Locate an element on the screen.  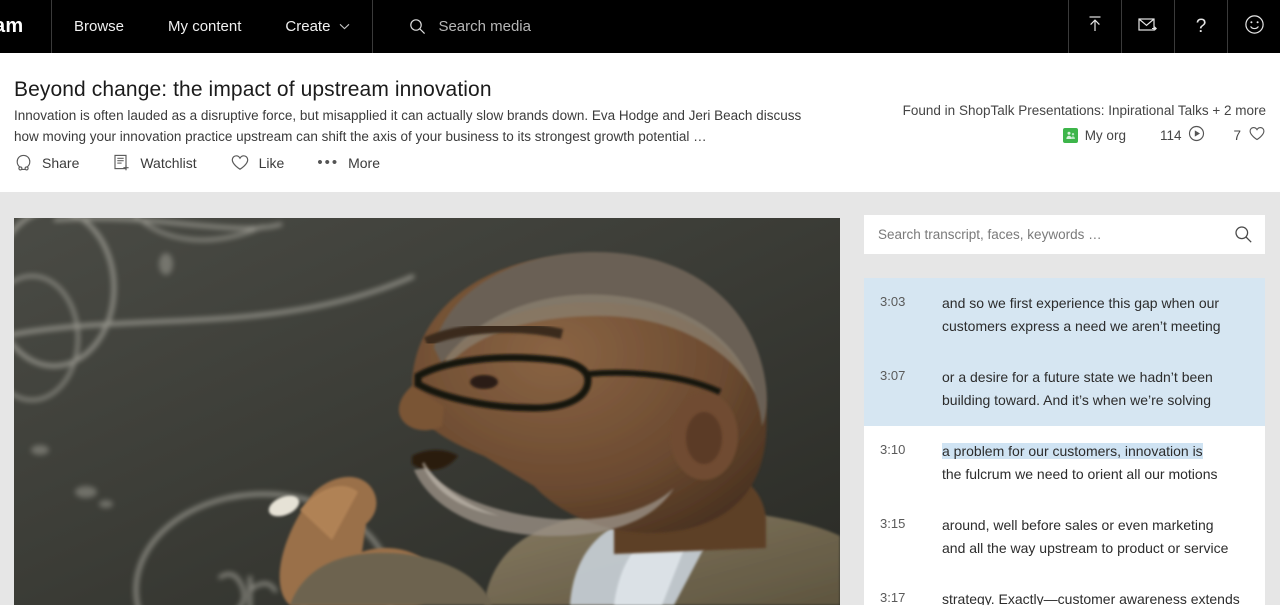
mail-icon is located at coordinates (1148, 26).